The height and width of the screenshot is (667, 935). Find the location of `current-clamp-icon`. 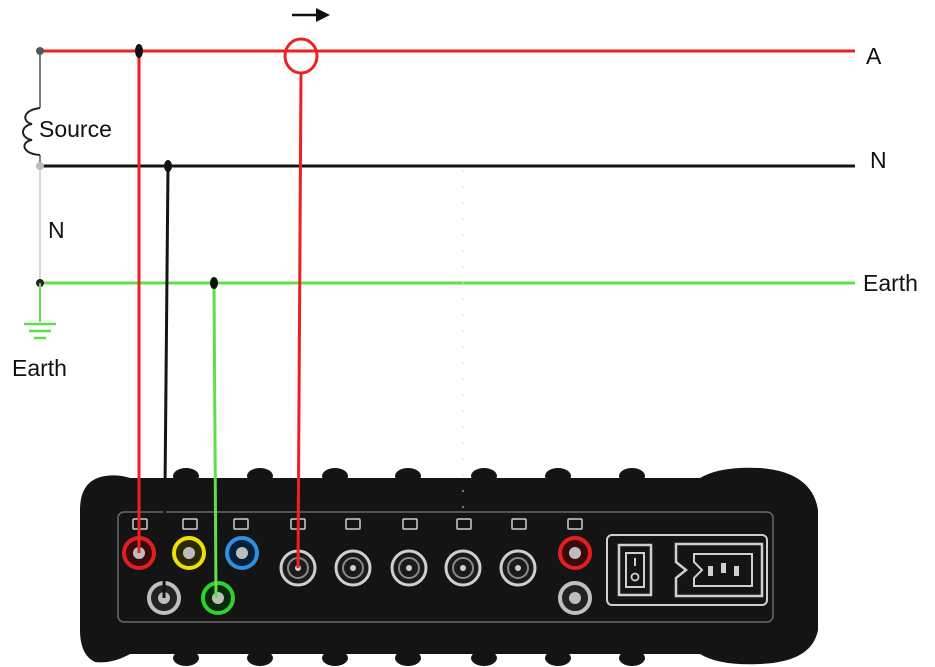

current-clamp-icon is located at coordinates (301, 56).